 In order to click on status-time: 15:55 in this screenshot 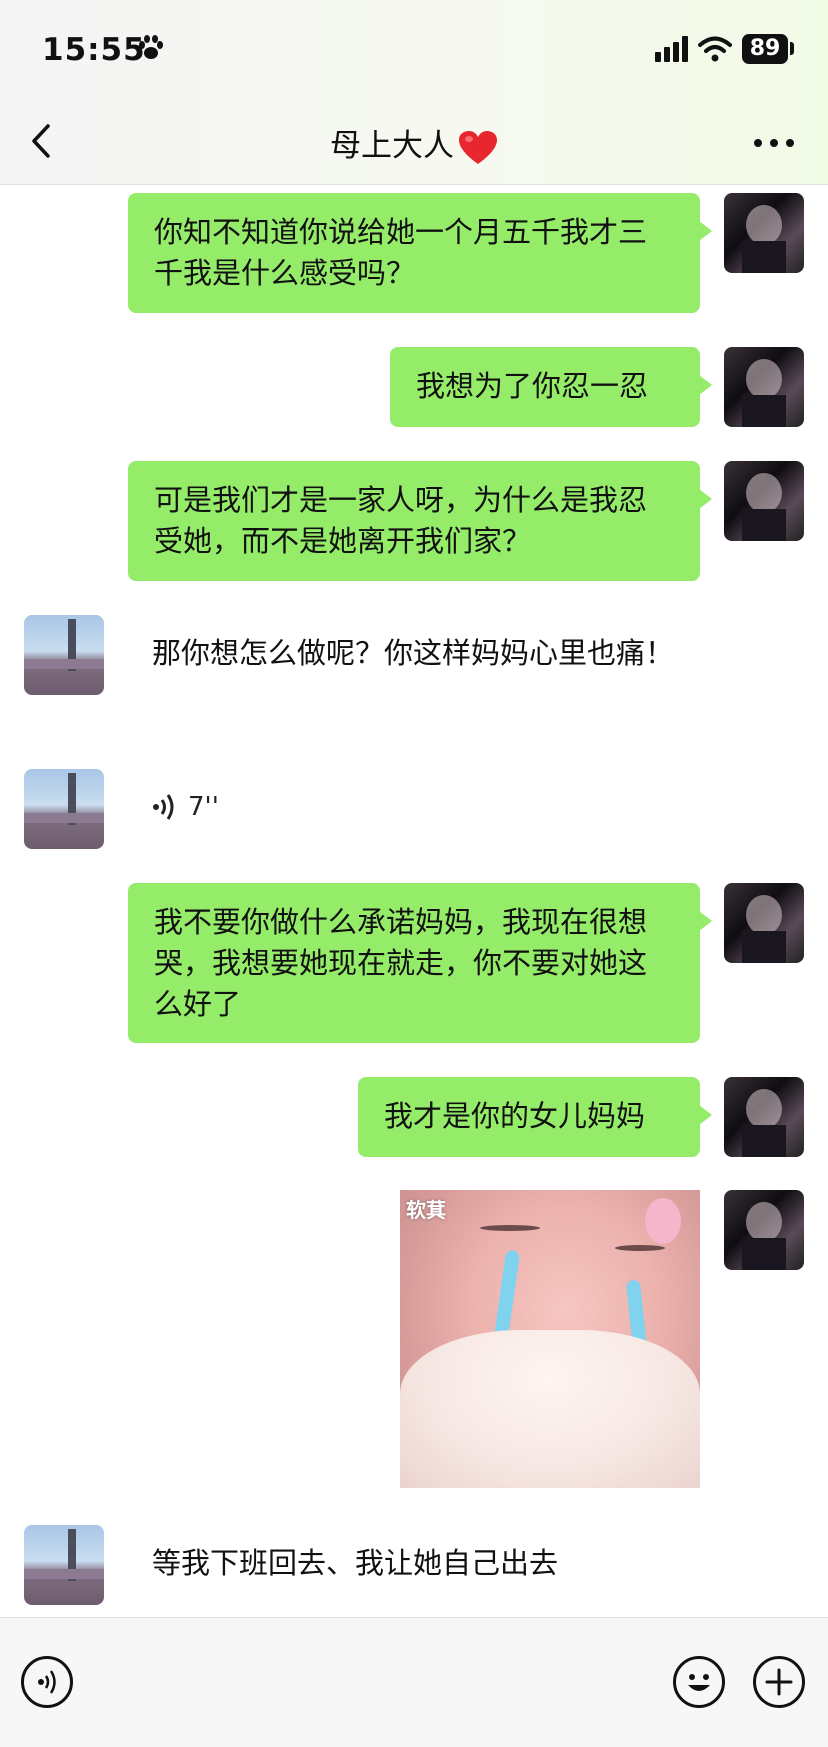, I will do `click(94, 50)`.